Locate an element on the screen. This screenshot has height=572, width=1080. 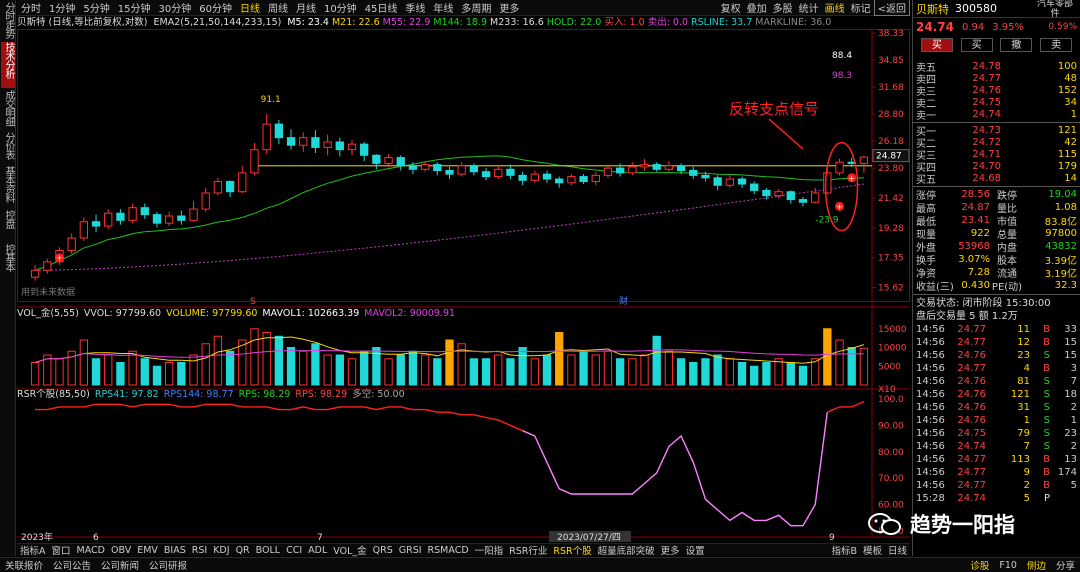
status-quote: 关联报价 is located at coordinates (24, 565).